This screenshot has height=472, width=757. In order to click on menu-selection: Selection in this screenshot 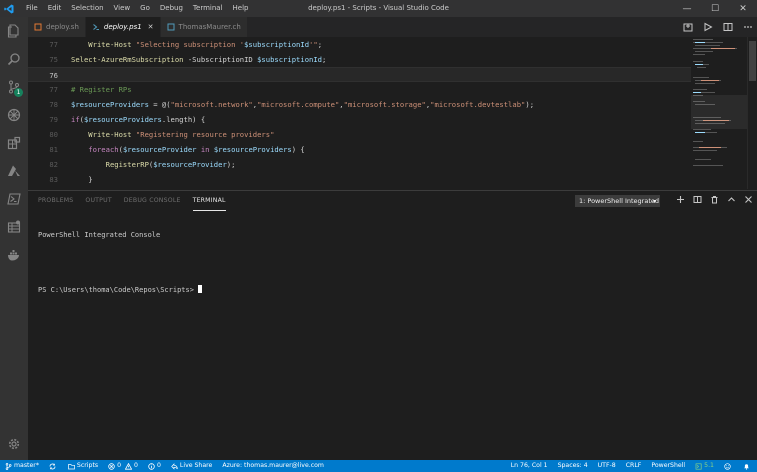, I will do `click(87, 8)`.